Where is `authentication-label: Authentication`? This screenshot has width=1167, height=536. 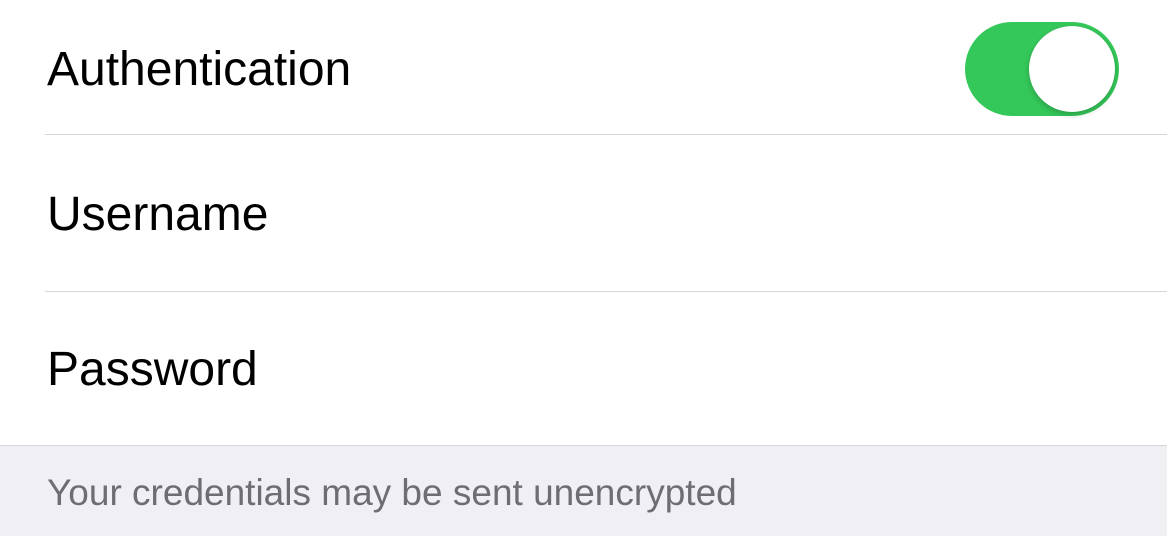 authentication-label: Authentication is located at coordinates (199, 69).